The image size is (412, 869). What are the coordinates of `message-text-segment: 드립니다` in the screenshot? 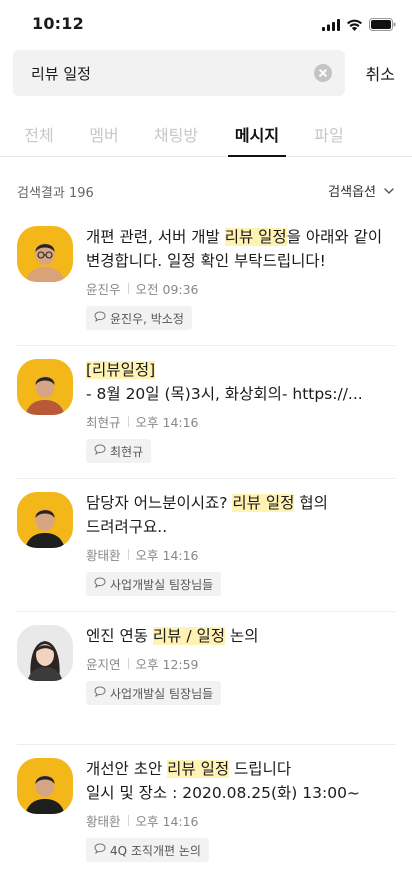 It's located at (260, 769).